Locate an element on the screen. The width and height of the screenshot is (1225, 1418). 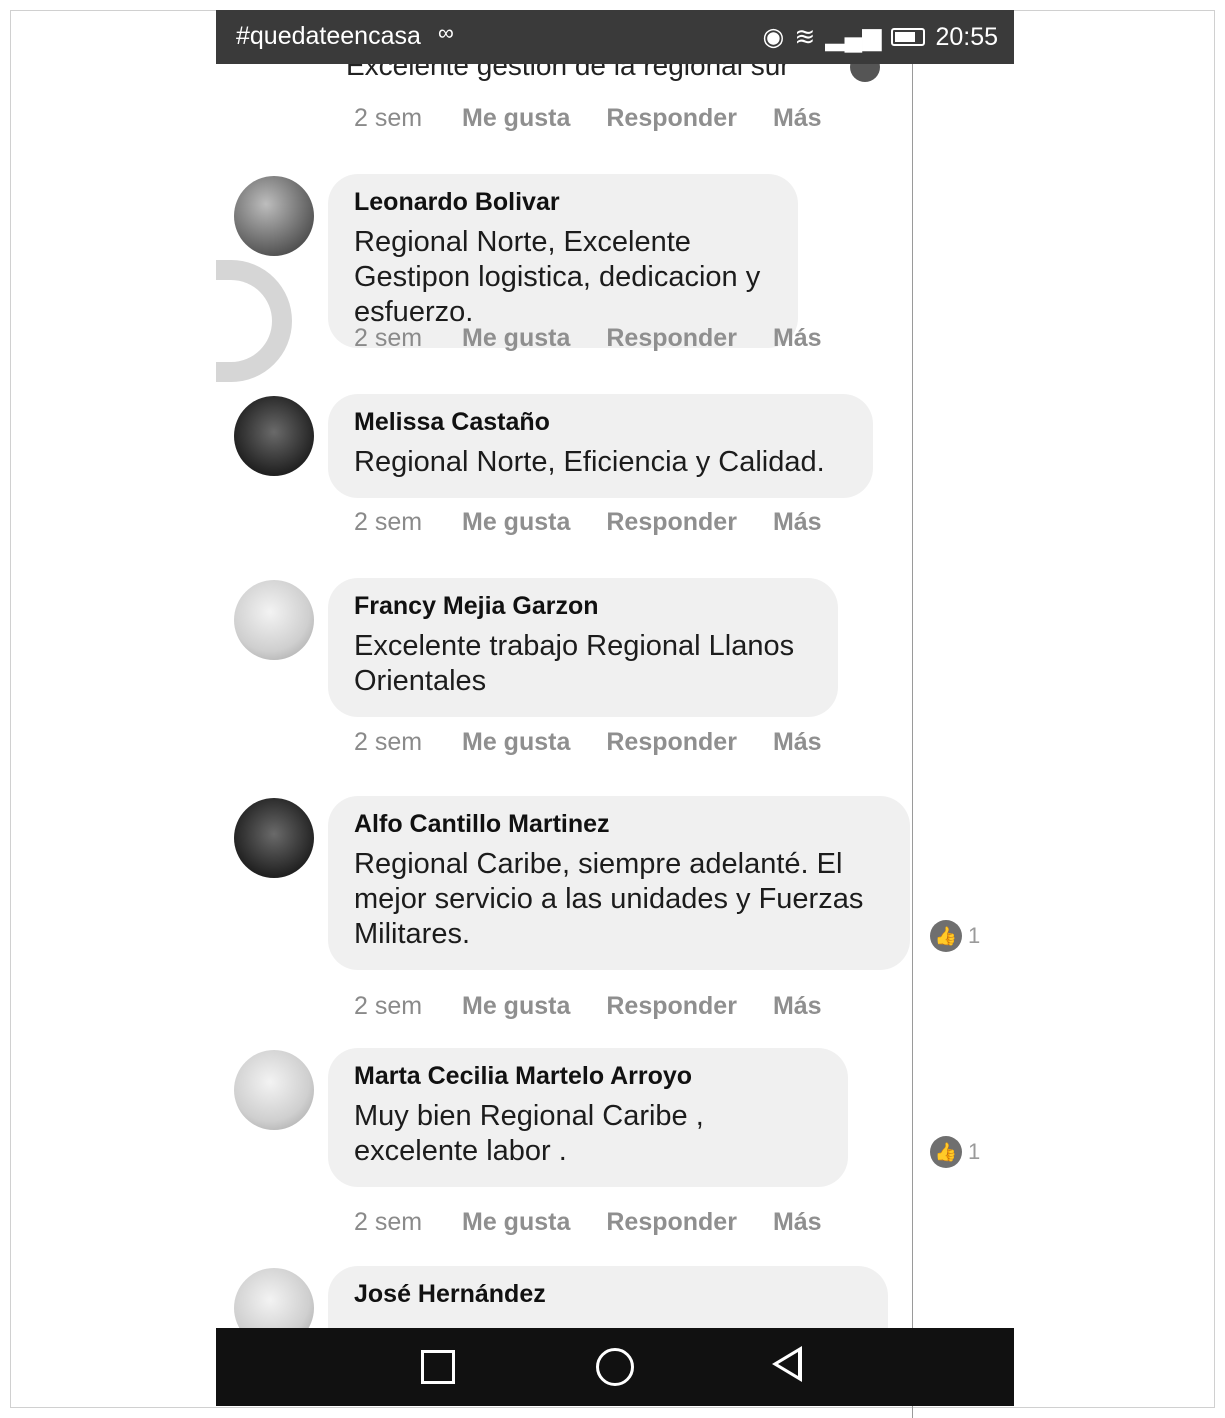
triangle-back-icon is located at coordinates (787, 1364).